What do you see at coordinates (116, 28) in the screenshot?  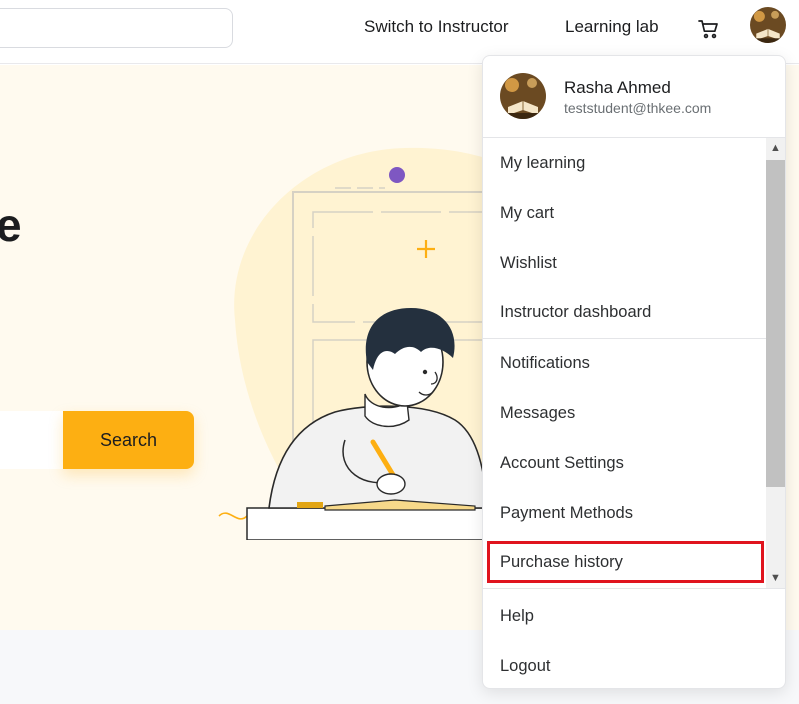 I see `header-search-input` at bounding box center [116, 28].